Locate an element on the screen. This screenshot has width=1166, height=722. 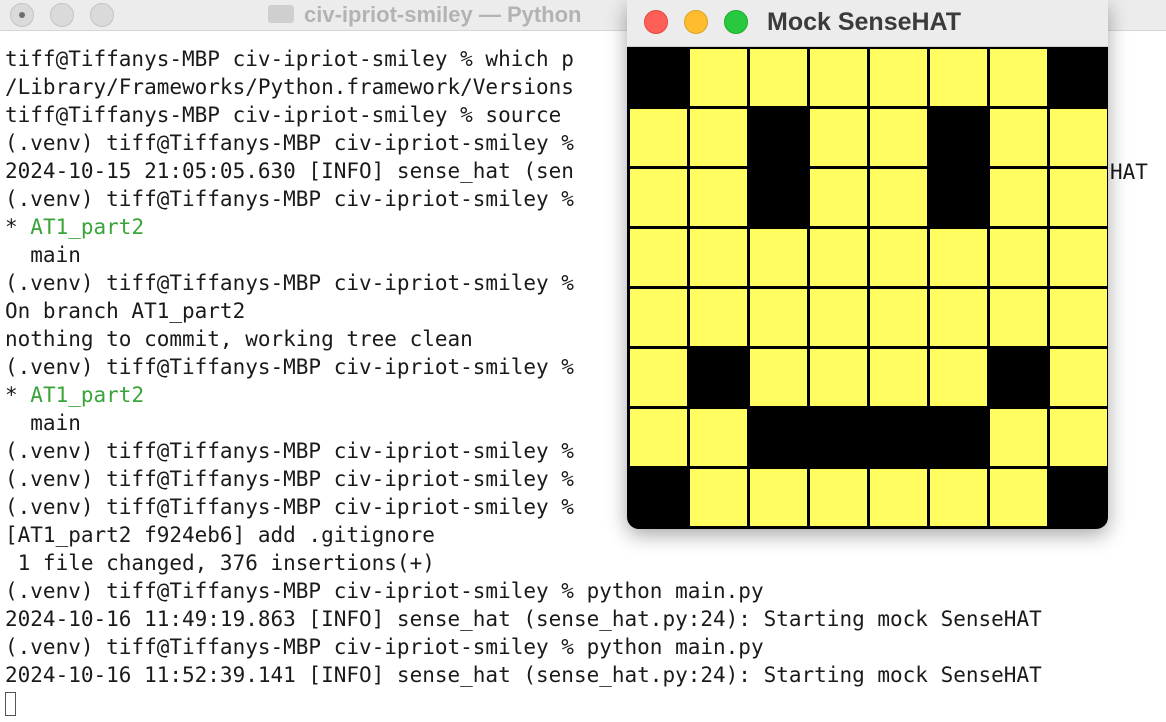
terminal-minimize-button is located at coordinates (62, 15).